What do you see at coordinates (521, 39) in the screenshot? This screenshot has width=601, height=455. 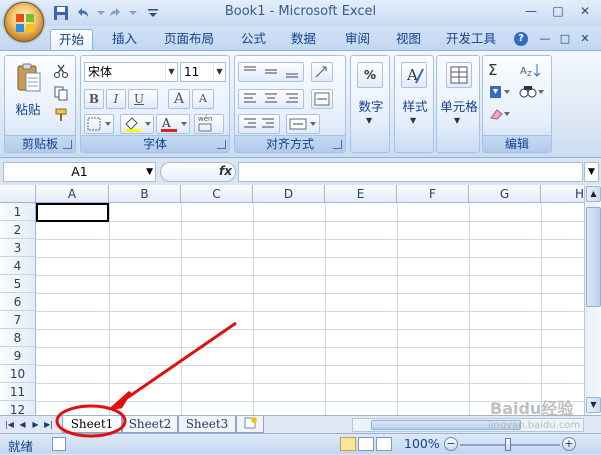 I see `help-icon: ?` at bounding box center [521, 39].